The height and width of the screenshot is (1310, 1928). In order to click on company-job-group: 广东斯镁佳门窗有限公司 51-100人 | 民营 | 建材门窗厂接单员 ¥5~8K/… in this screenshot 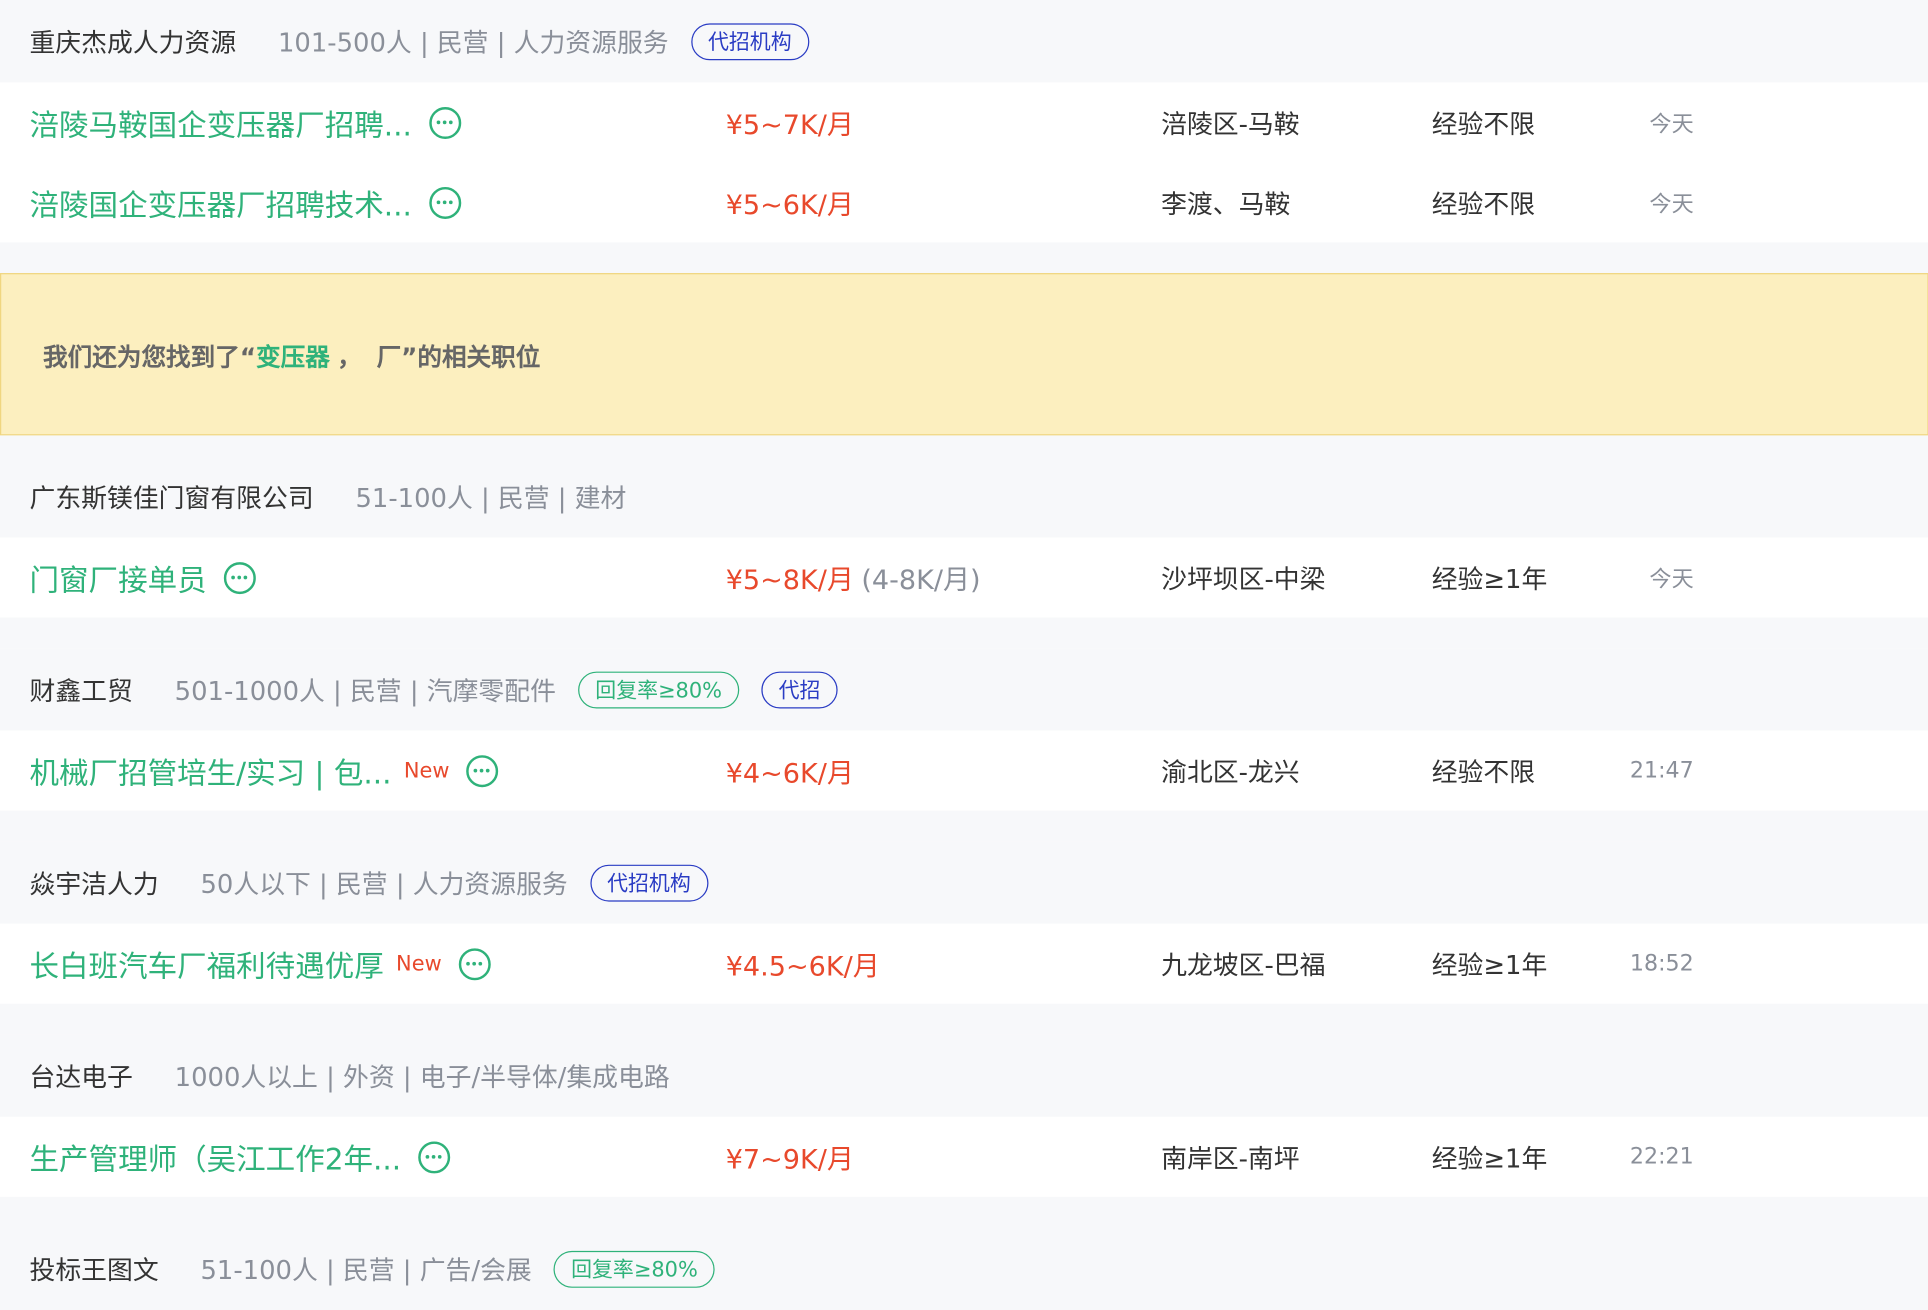, I will do `click(964, 536)`.